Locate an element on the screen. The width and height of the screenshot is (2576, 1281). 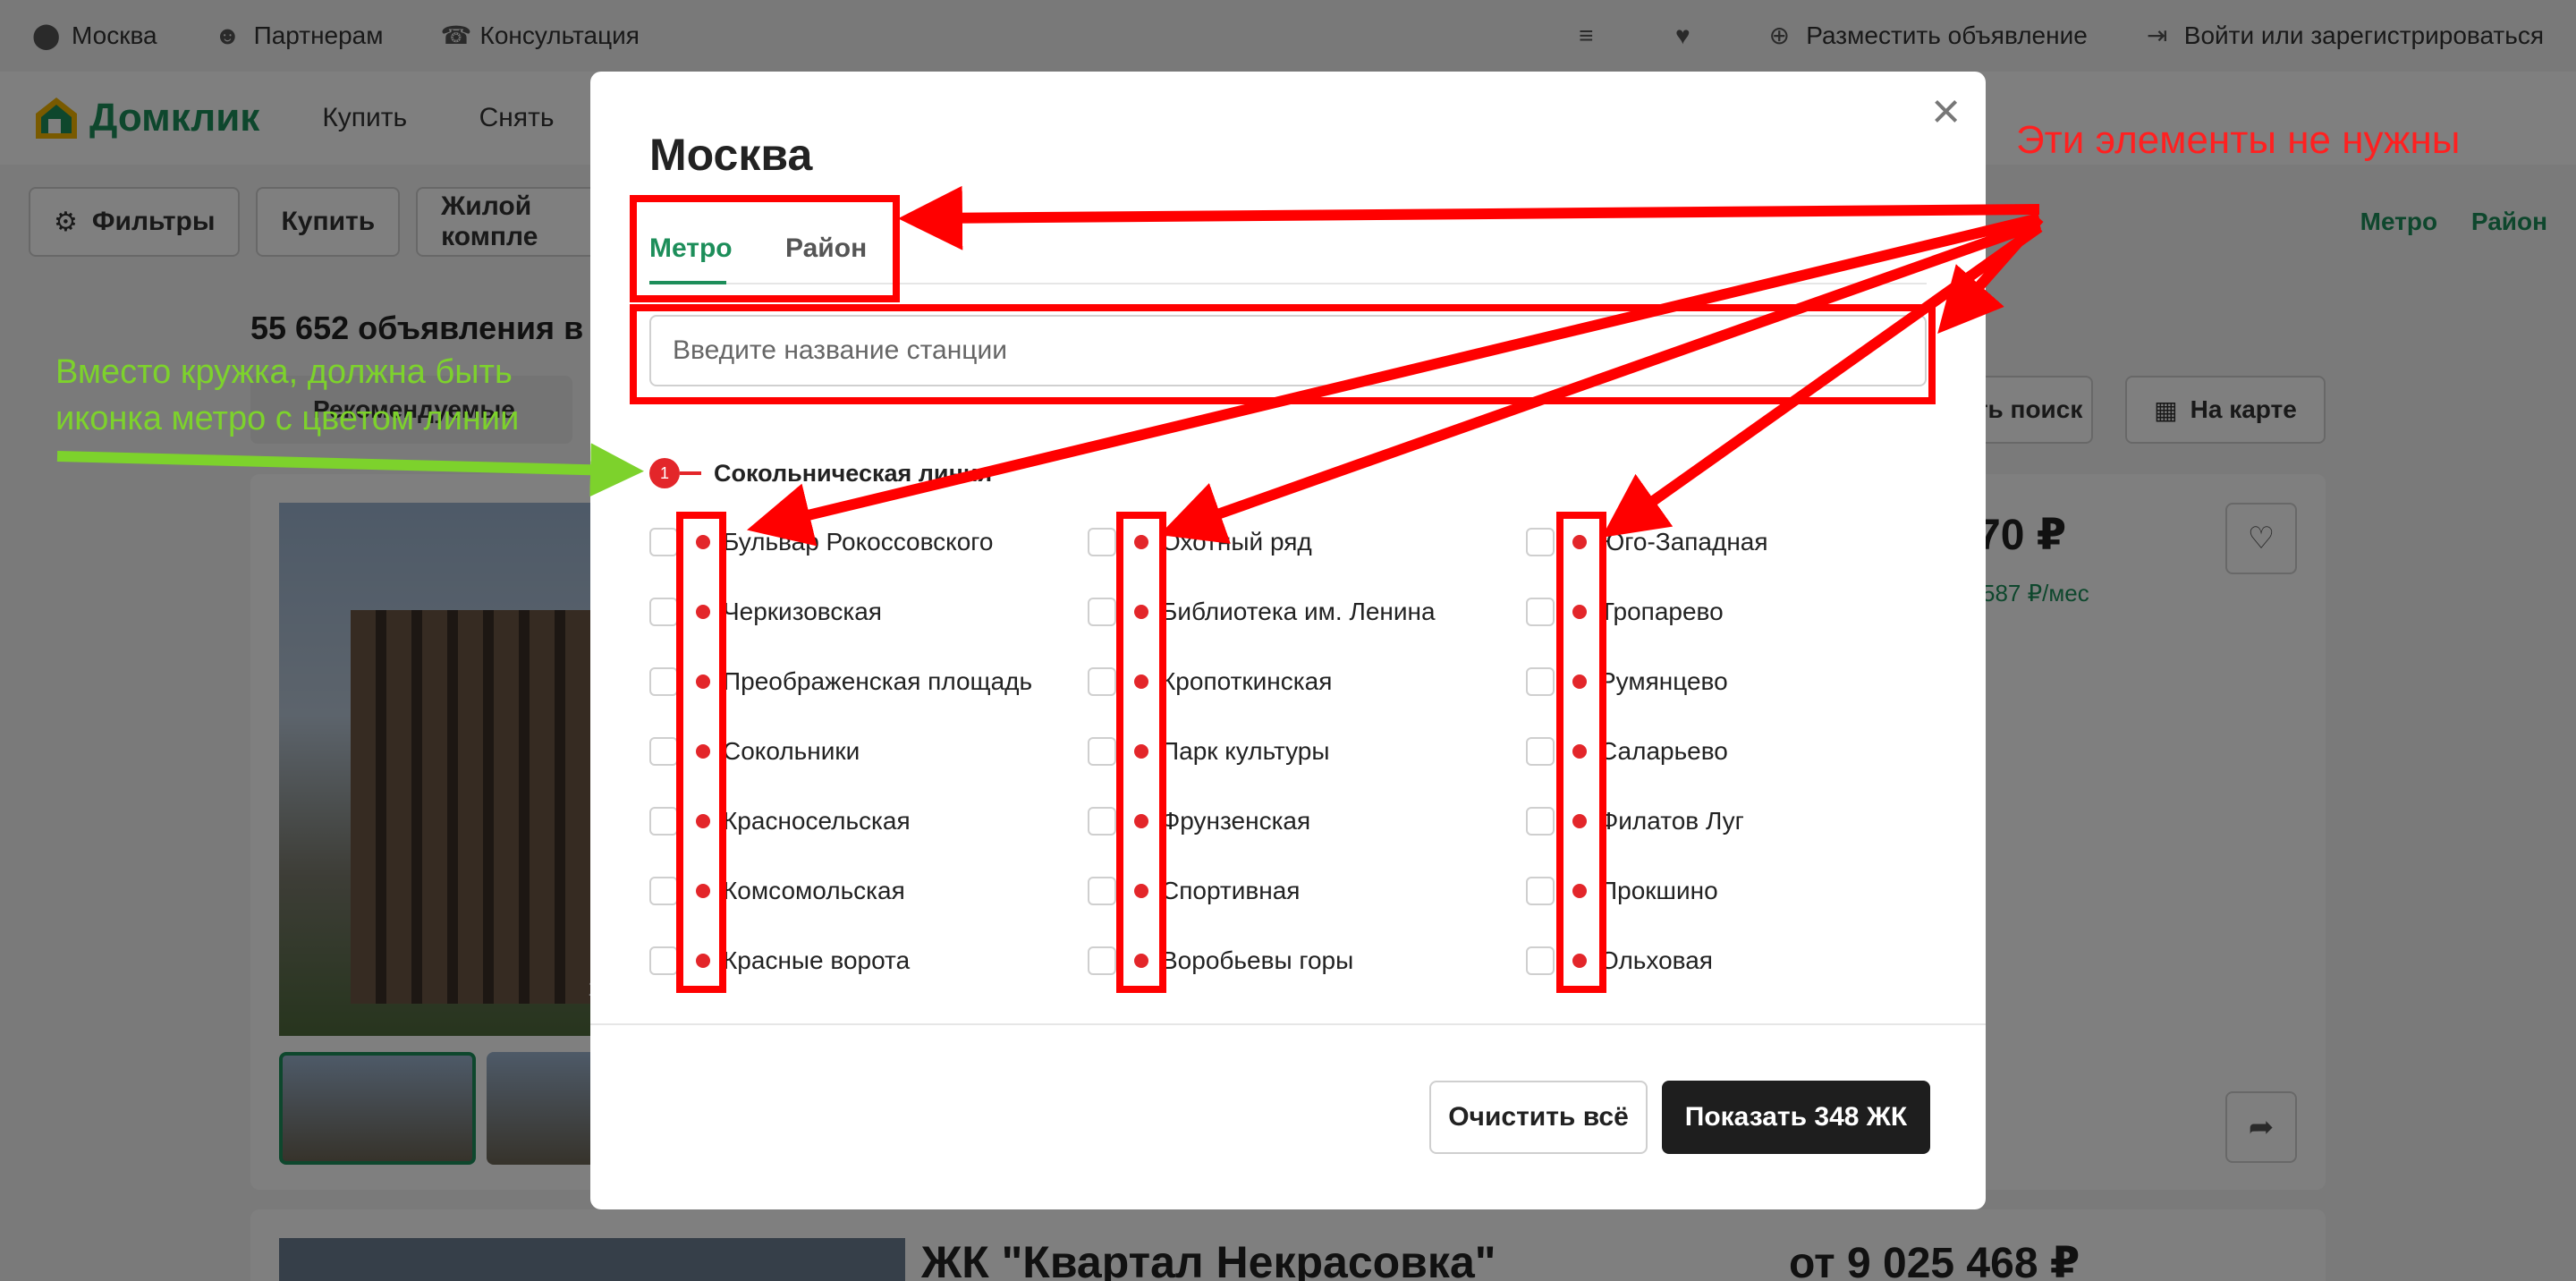
highlight-dots-col2 is located at coordinates (1141, 752).